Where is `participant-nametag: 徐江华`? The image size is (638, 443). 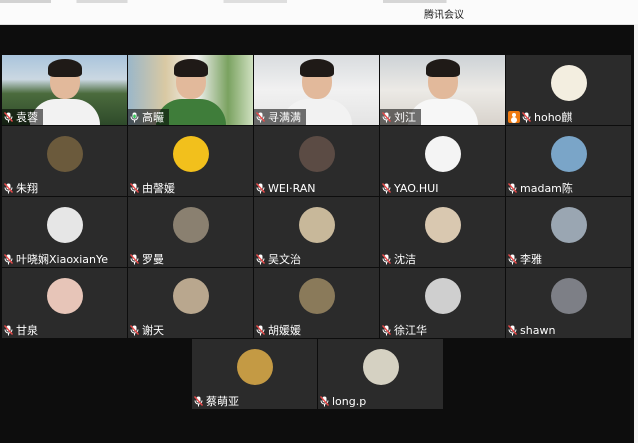 participant-nametag: 徐江华 is located at coordinates (406, 330).